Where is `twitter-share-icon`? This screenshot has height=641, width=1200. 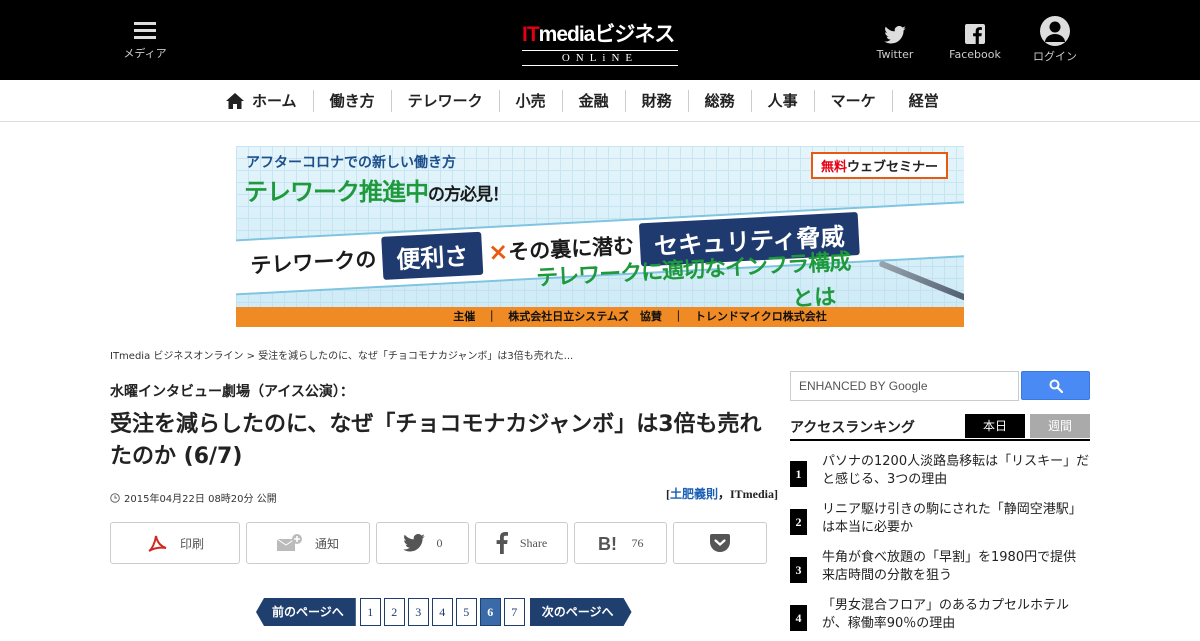
twitter-share-icon is located at coordinates (413, 543).